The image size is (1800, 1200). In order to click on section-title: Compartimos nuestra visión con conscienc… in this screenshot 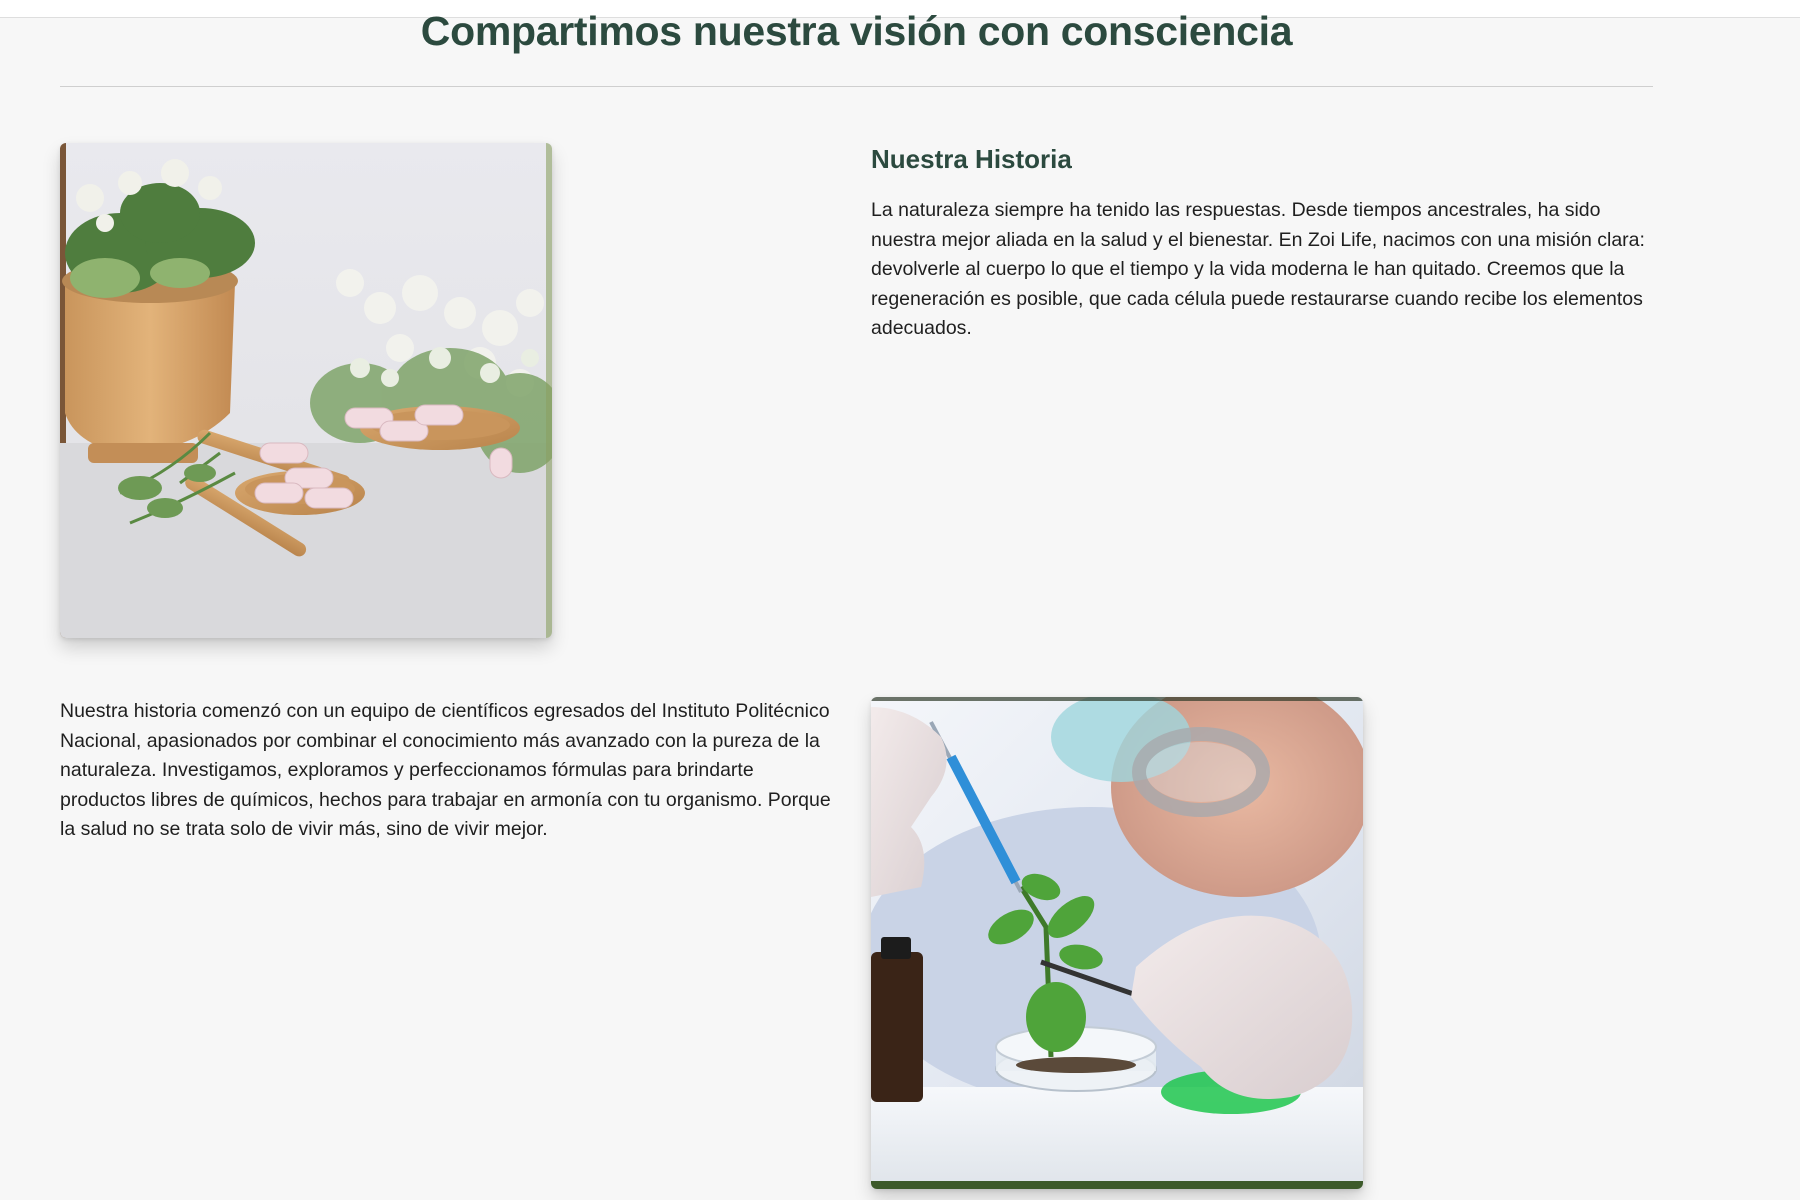, I will do `click(856, 31)`.